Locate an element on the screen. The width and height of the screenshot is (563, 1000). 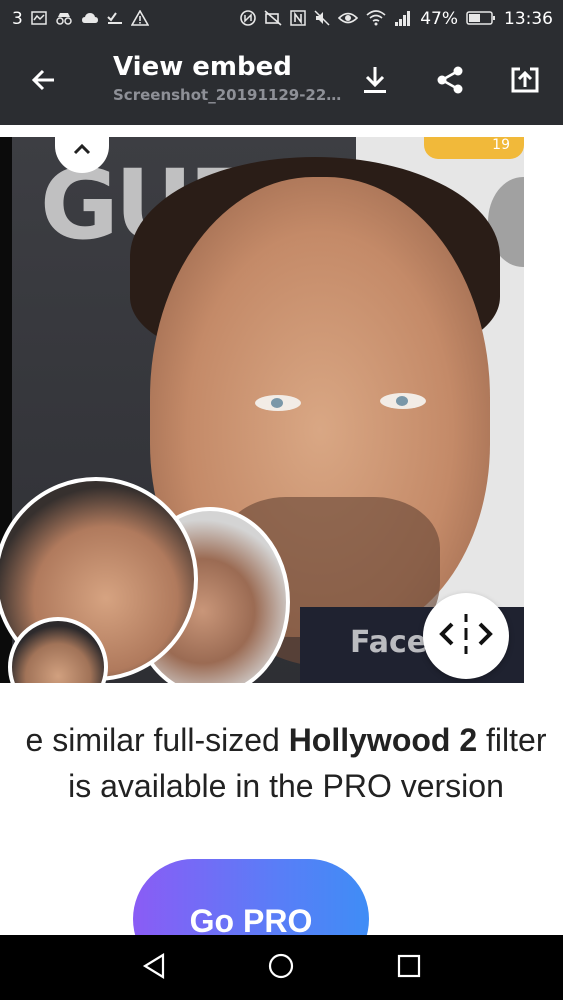
checklist-icon is located at coordinates (115, 19).